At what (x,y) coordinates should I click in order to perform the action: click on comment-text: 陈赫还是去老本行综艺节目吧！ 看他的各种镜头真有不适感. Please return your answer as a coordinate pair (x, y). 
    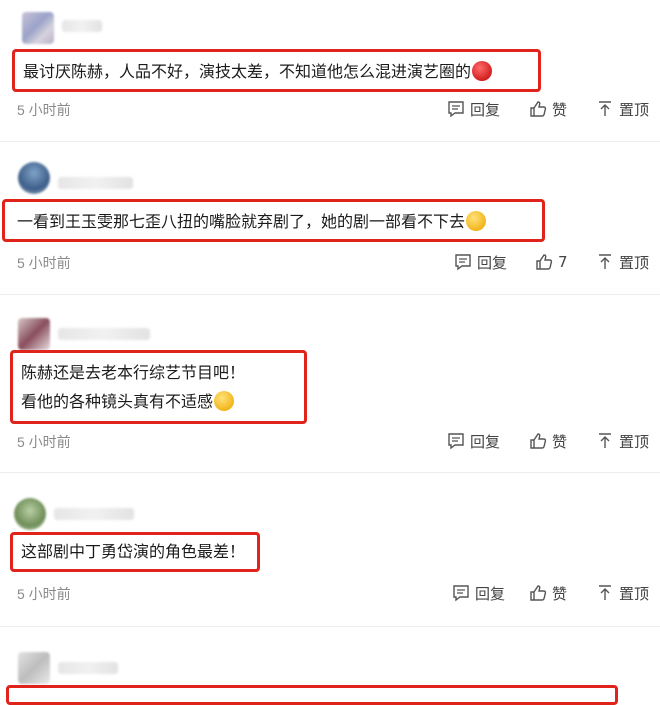
    Looking at the image, I should click on (158, 387).